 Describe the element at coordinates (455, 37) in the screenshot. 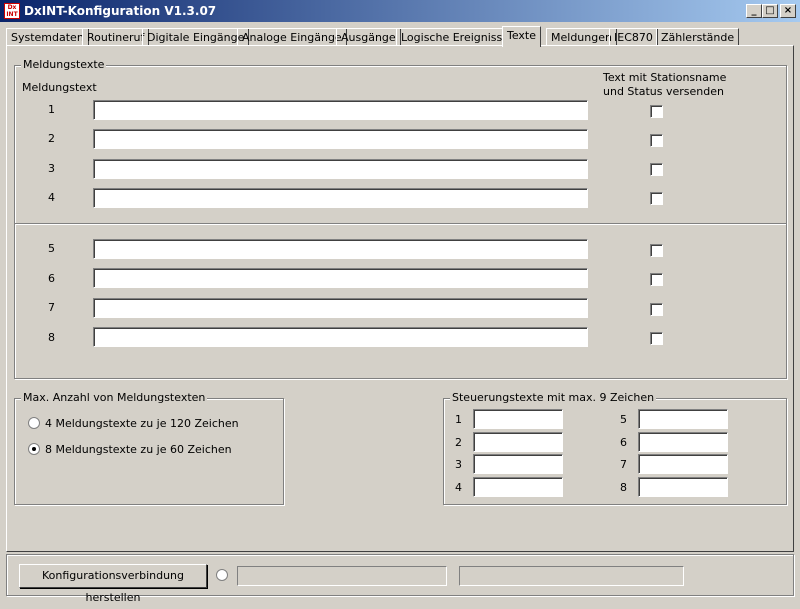

I see `tab-logische-ereignisse: Logische Ereignisse` at that location.